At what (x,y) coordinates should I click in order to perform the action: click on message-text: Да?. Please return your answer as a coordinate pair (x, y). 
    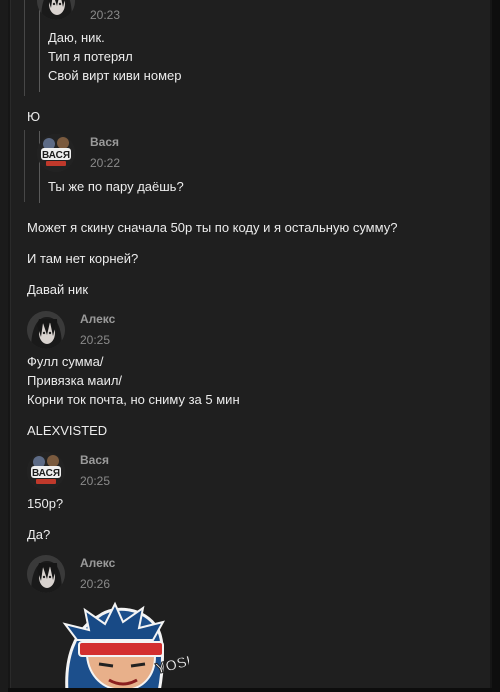
    Looking at the image, I should click on (39, 534).